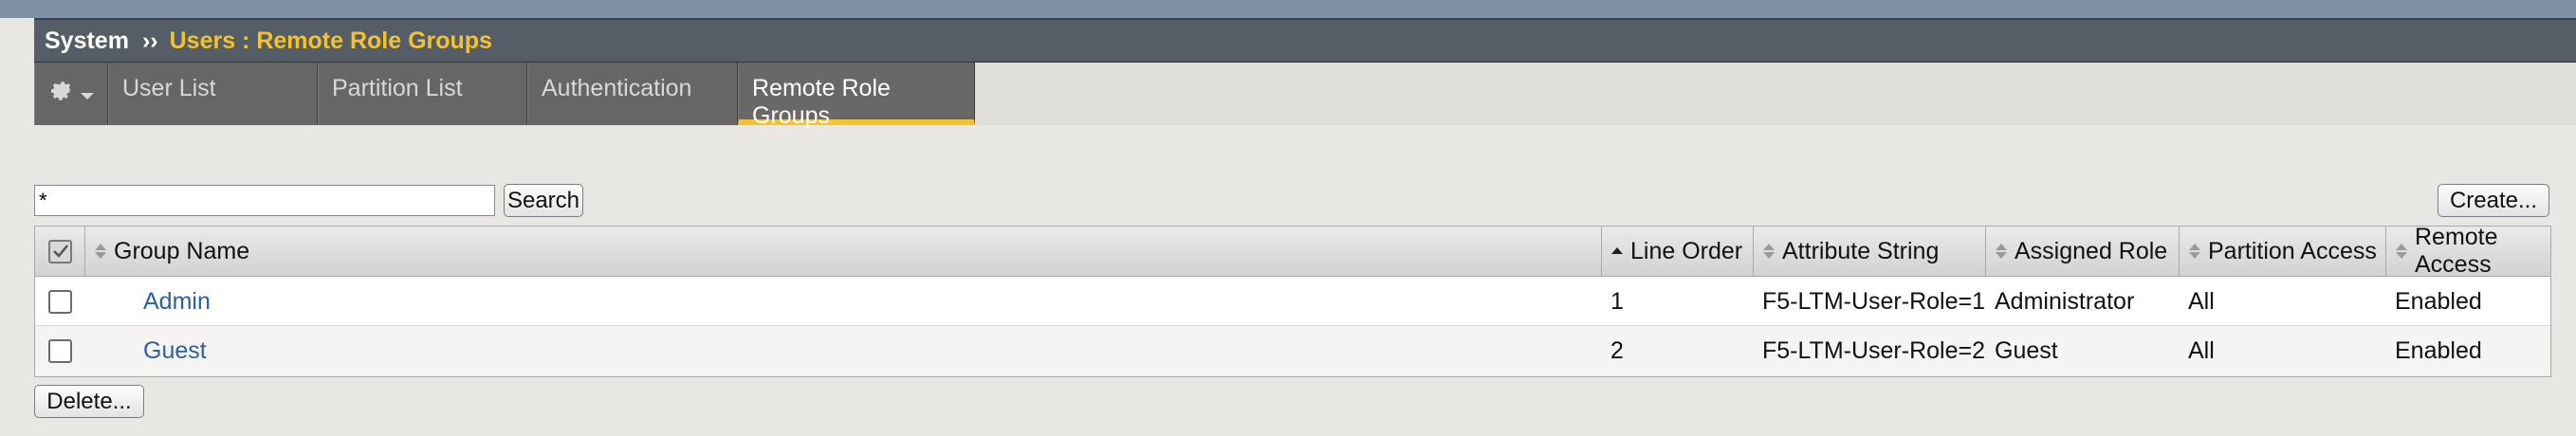 The width and height of the screenshot is (2576, 436). What do you see at coordinates (87, 40) in the screenshot?
I see `section-title: System` at bounding box center [87, 40].